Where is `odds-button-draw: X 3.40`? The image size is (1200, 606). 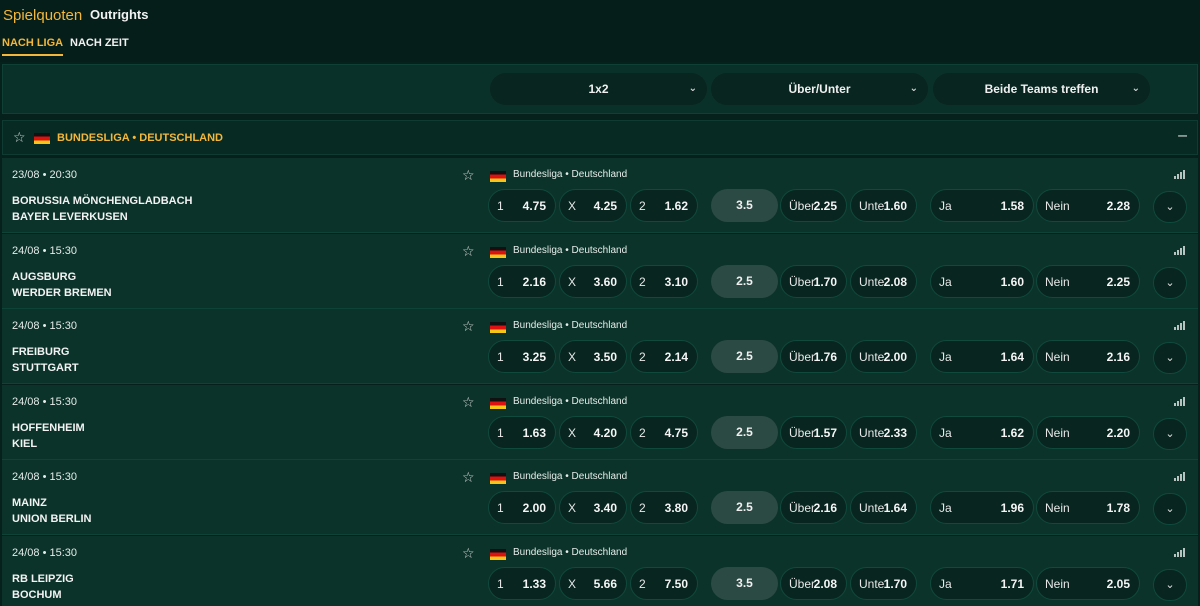
odds-button-draw: X 3.40 is located at coordinates (593, 507).